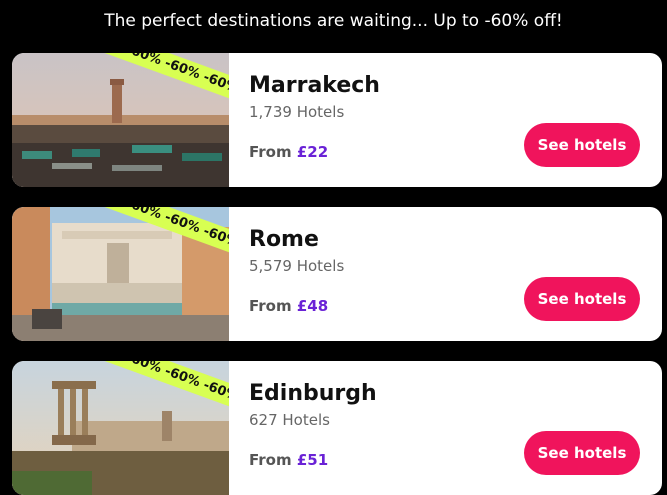 Image resolution: width=667 pixels, height=495 pixels. Describe the element at coordinates (120, 274) in the screenshot. I see `rome-photo: 0% -60% -60% -60% -60%` at that location.